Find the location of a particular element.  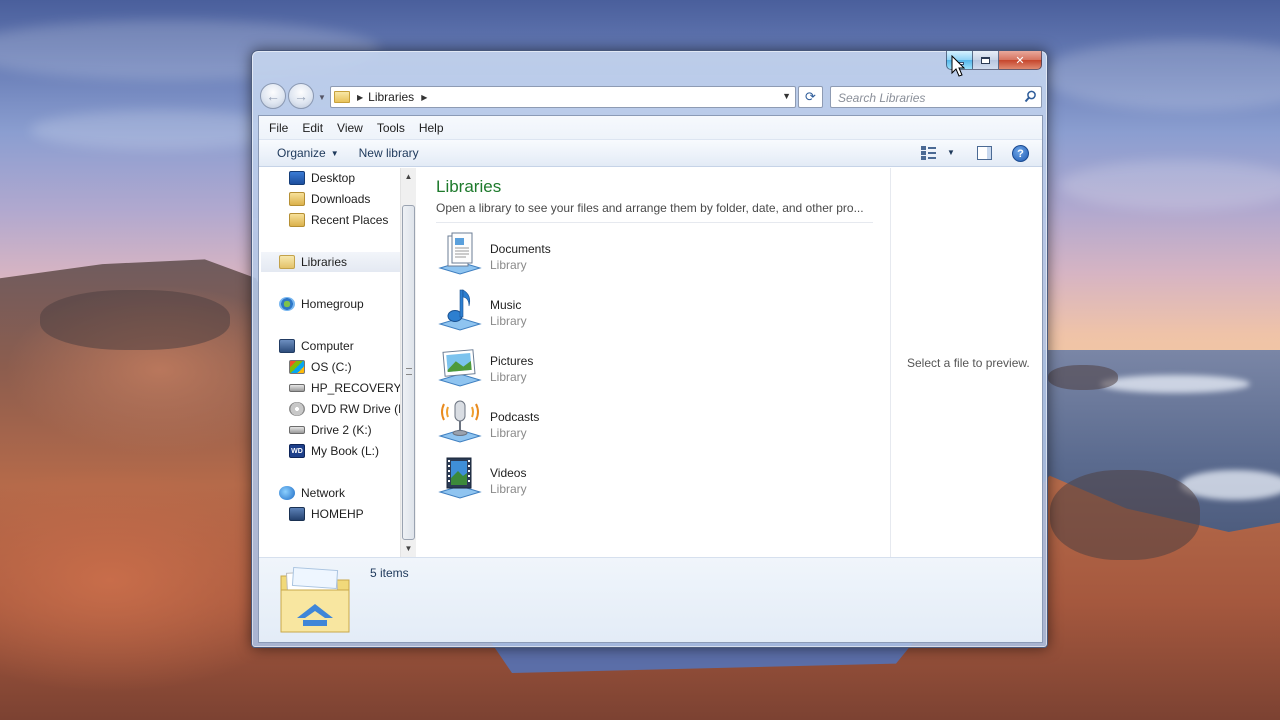

menu-tools: Tools is located at coordinates (391, 128).